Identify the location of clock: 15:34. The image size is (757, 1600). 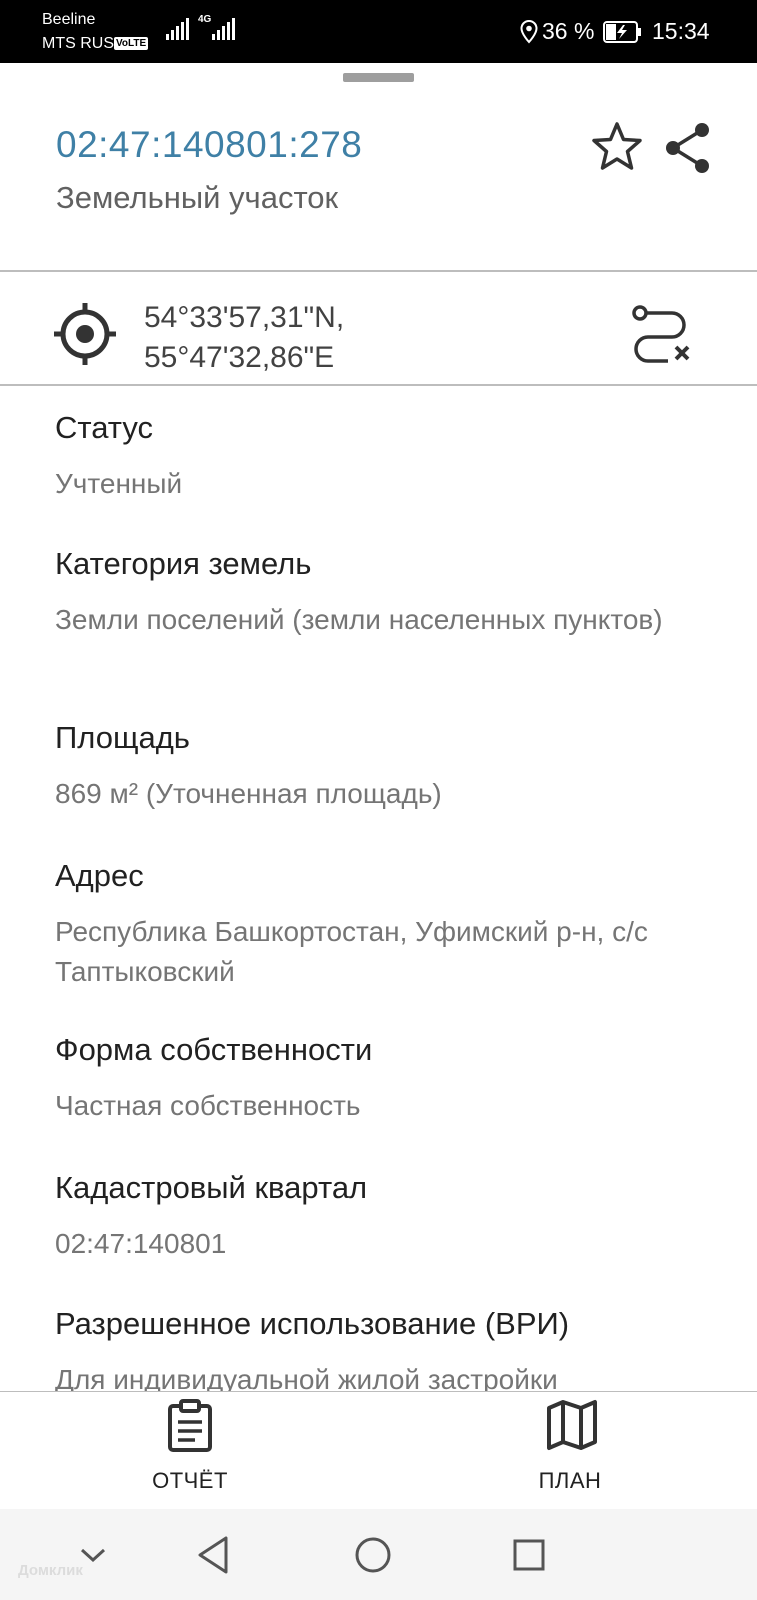
(681, 31).